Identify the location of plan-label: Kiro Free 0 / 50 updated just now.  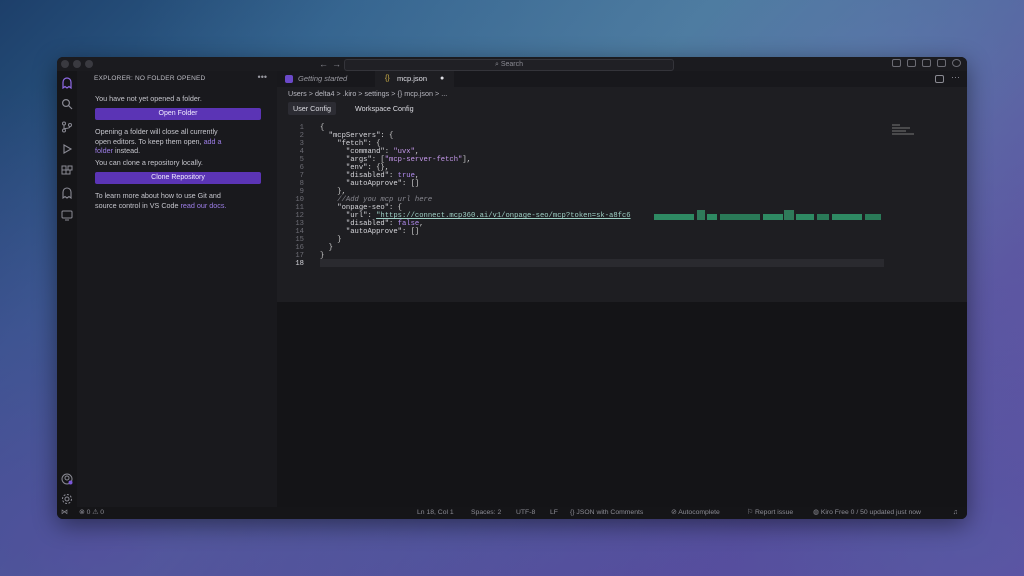
(870, 512).